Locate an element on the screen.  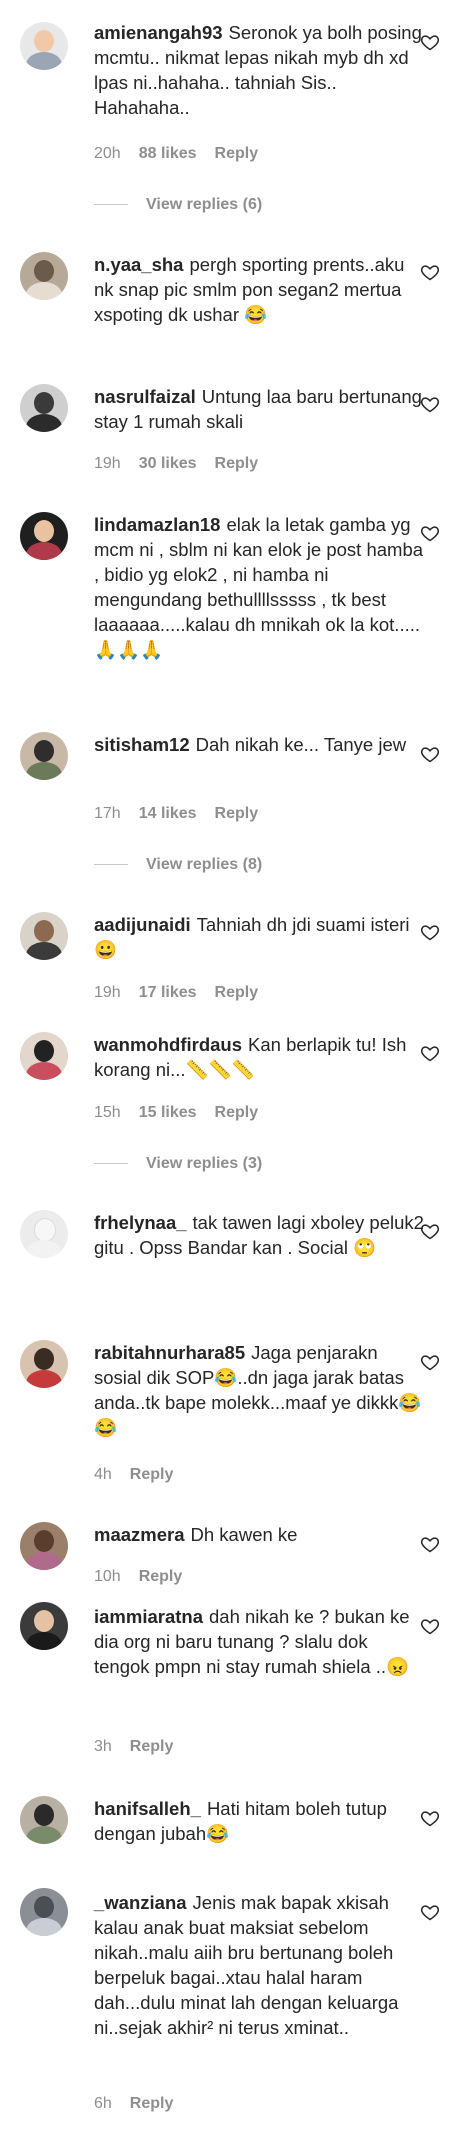
comment-meta: 4h Reply is located at coordinates (142, 1475).